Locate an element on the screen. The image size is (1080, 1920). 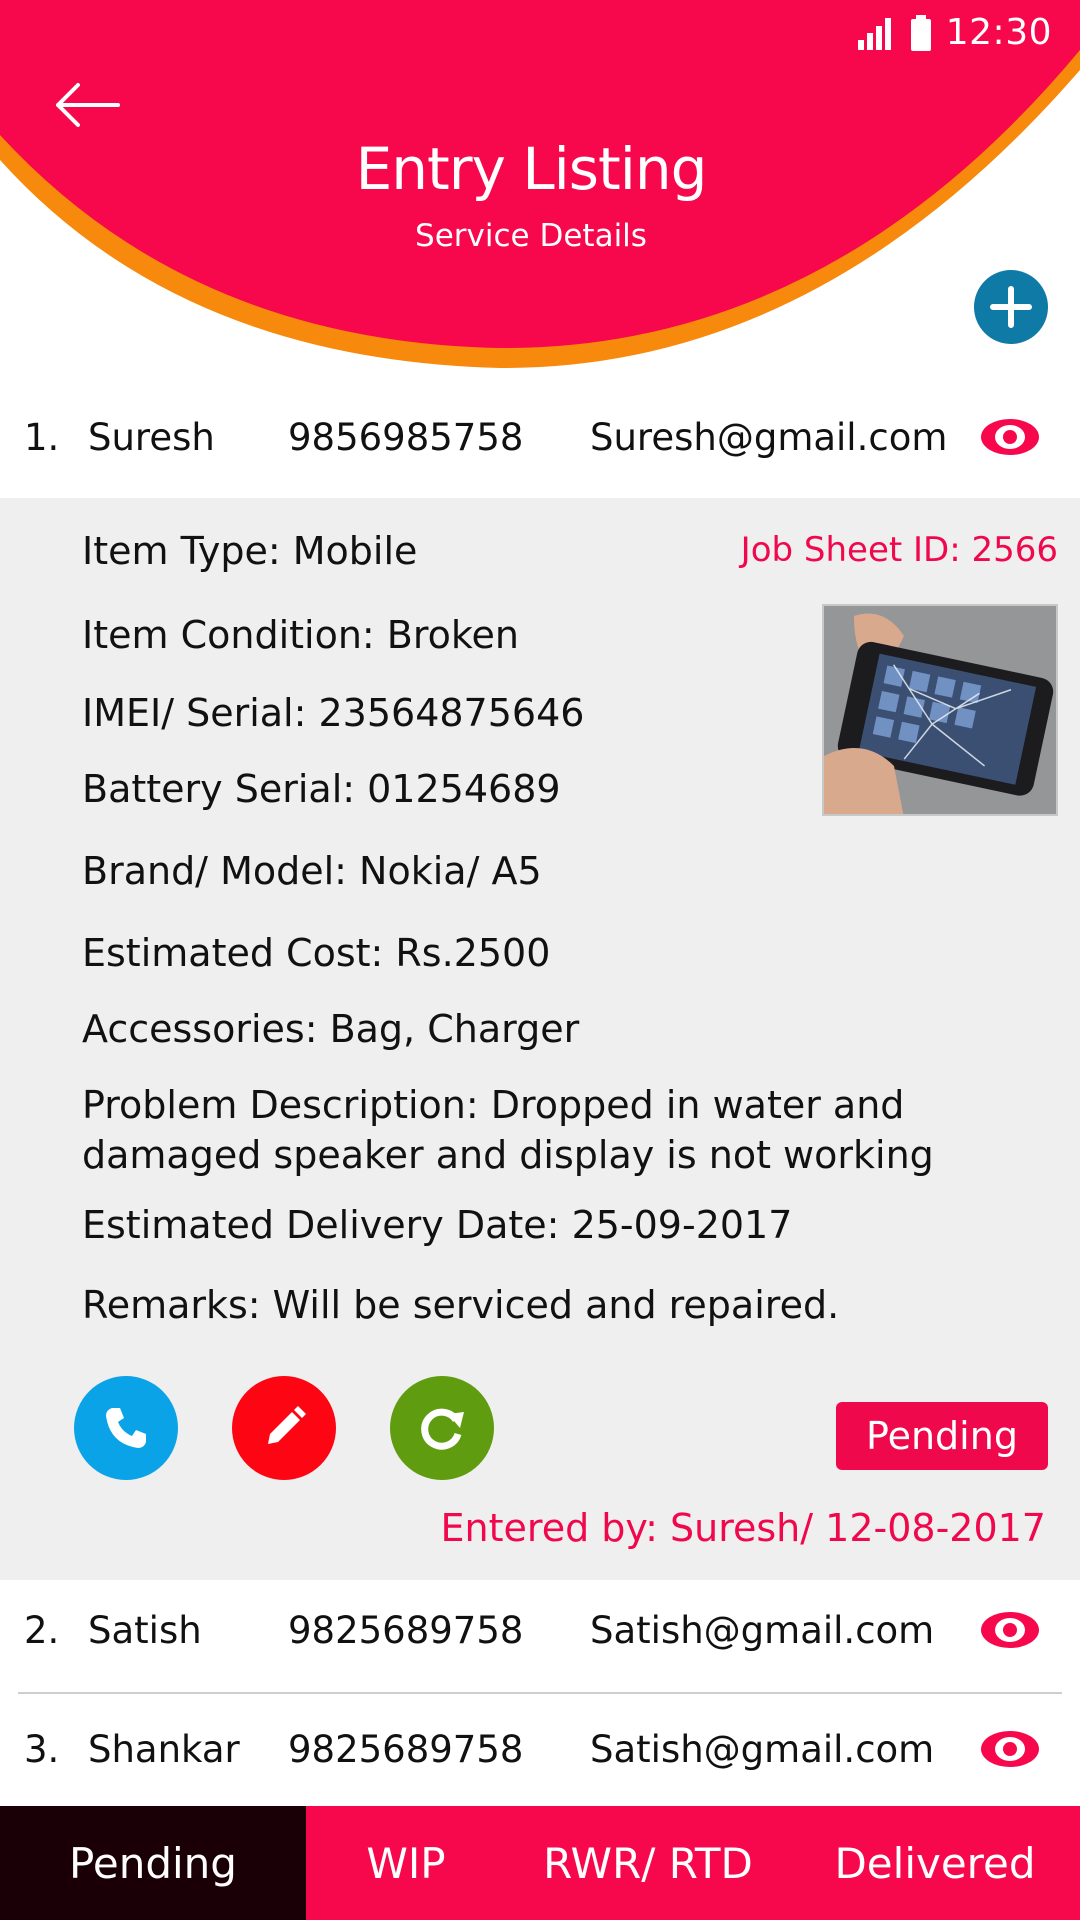
plus-icon is located at coordinates (1011, 307).